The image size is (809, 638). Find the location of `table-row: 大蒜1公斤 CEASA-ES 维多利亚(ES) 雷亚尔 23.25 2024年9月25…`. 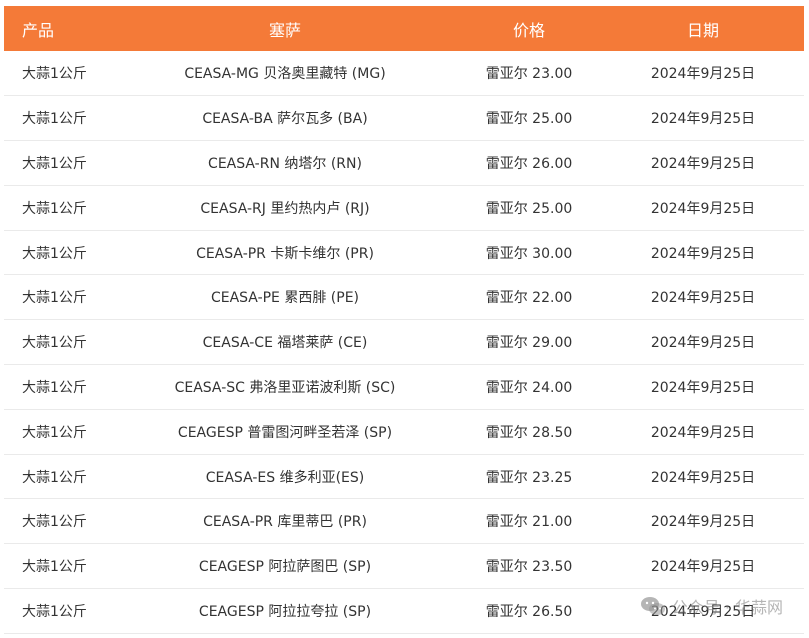

table-row: 大蒜1公斤 CEASA-ES 维多利亚(ES) 雷亚尔 23.25 2024年9月25… is located at coordinates (404, 476).